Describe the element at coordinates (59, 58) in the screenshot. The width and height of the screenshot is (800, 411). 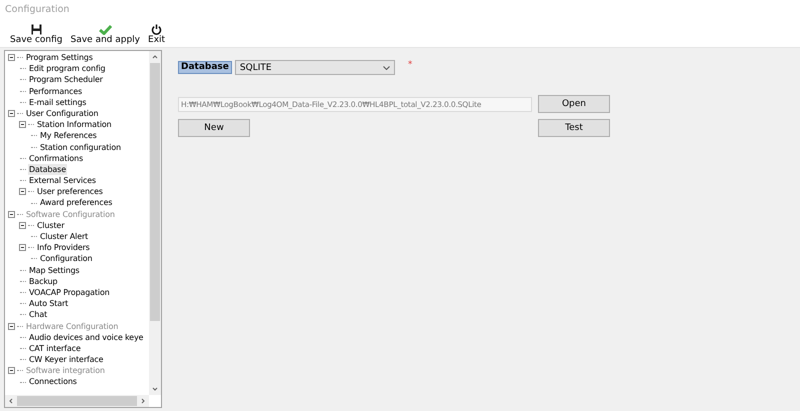
I see `tree-item: Program Settings` at that location.